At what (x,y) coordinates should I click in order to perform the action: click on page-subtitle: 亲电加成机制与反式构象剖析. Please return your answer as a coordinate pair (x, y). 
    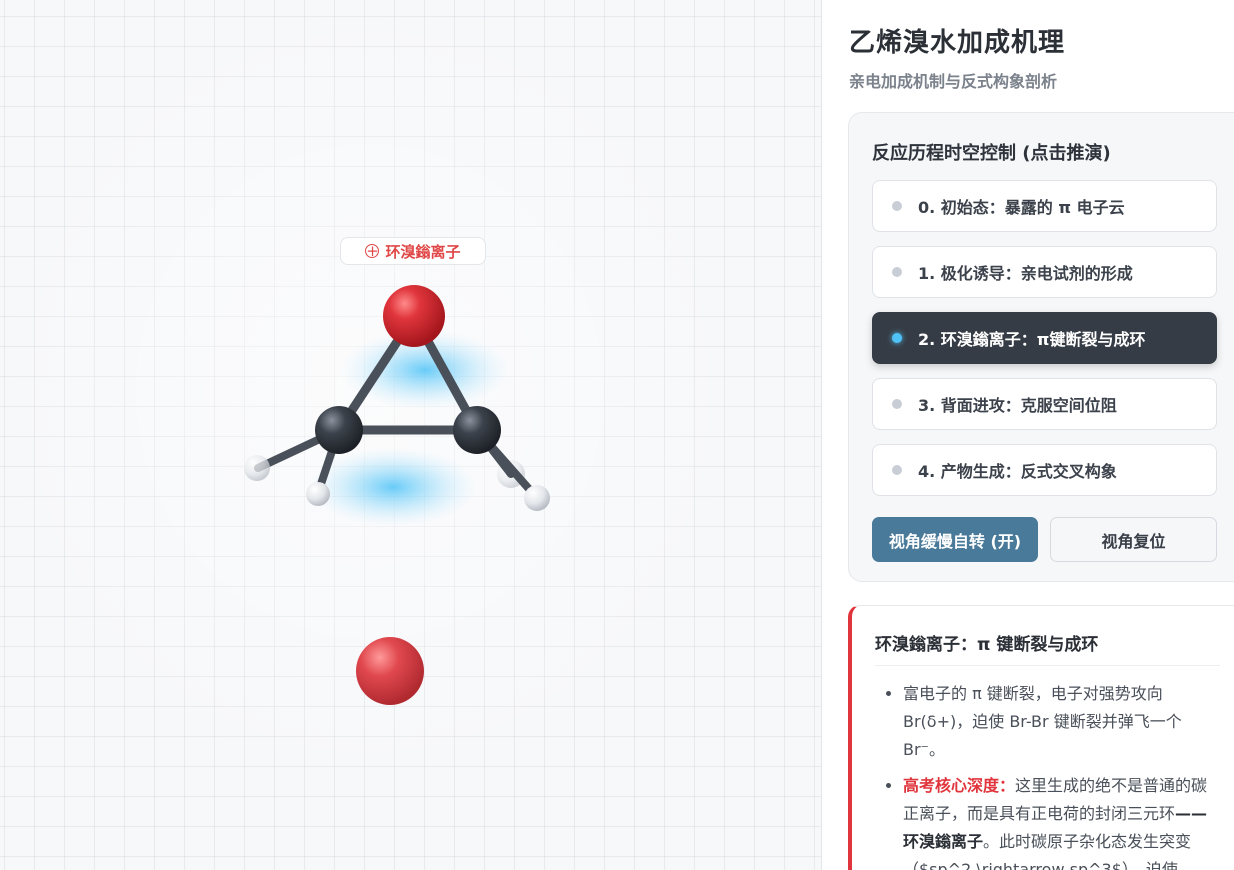
    Looking at the image, I should click on (953, 81).